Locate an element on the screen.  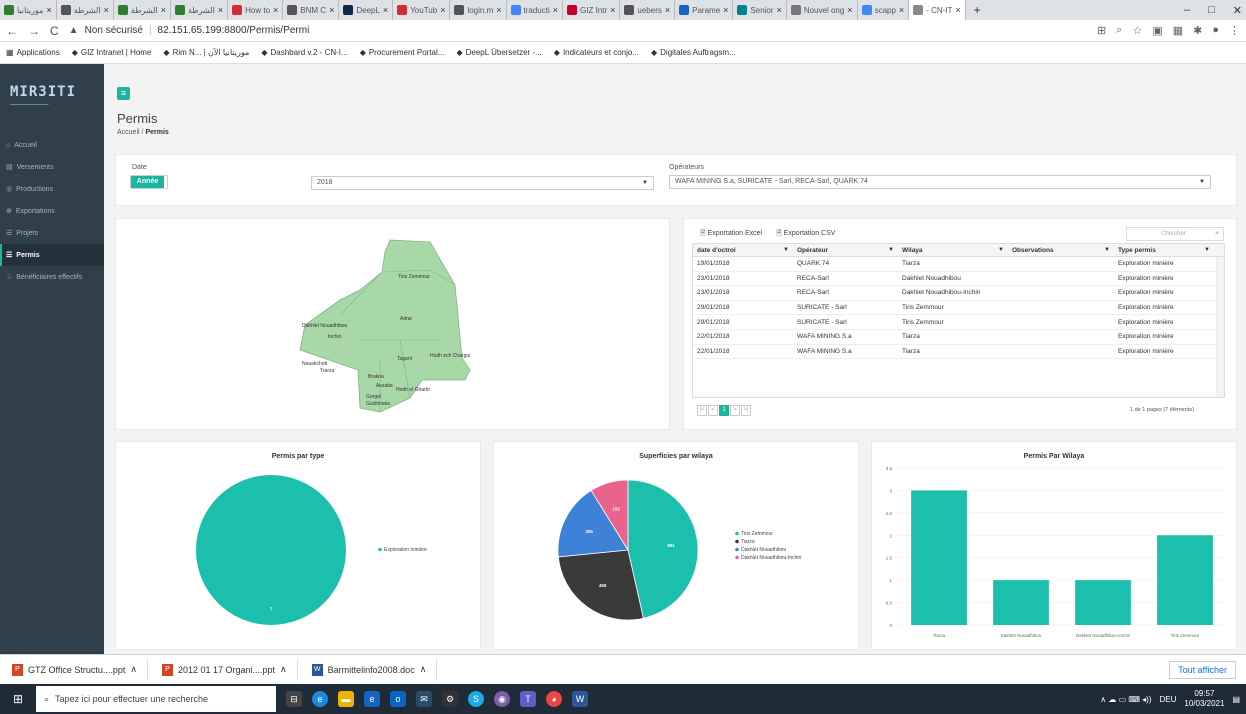
warning-icon: ▲ is located at coordinates (74, 30).